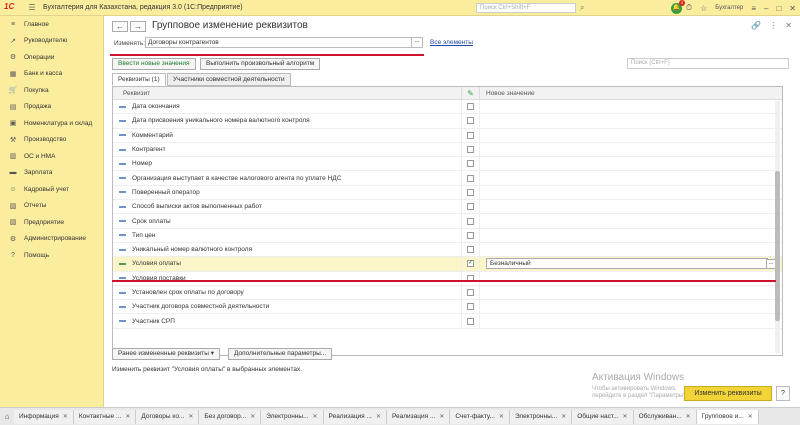  Describe the element at coordinates (154, 64) in the screenshot. I see `new-values-button: Ввести новые значения` at that location.